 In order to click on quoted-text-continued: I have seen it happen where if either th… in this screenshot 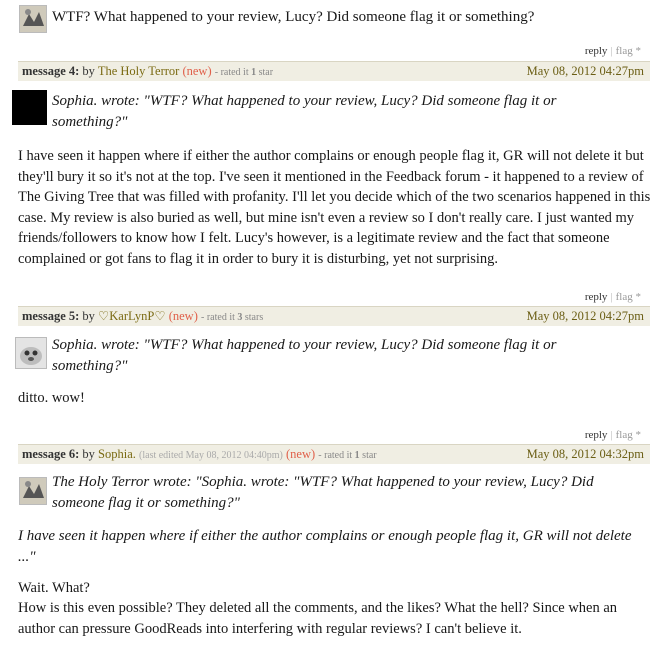, I will do `click(325, 546)`.